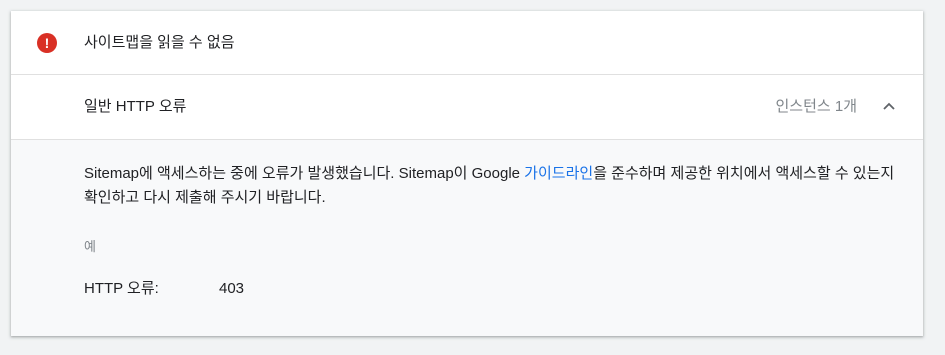 Image resolution: width=945 pixels, height=355 pixels. Describe the element at coordinates (135, 106) in the screenshot. I see `issue-title: 일반 HTTP 오류` at that location.